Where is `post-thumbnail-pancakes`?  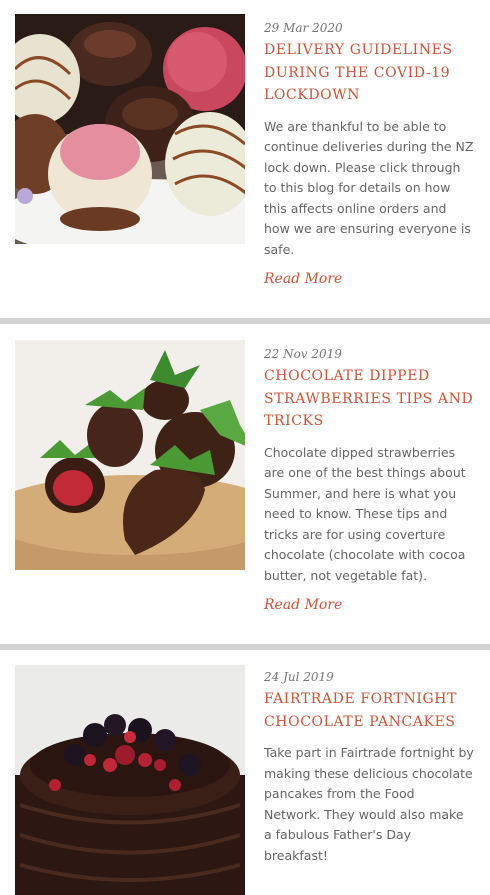 post-thumbnail-pancakes is located at coordinates (130, 780).